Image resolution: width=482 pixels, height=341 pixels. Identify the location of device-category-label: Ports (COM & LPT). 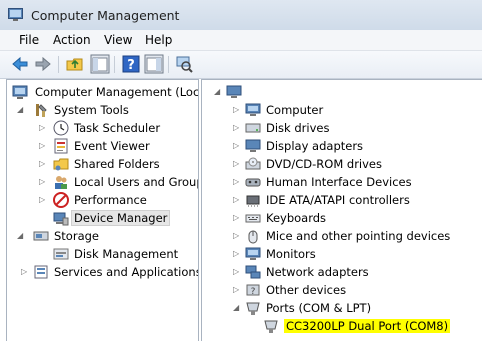
(319, 308).